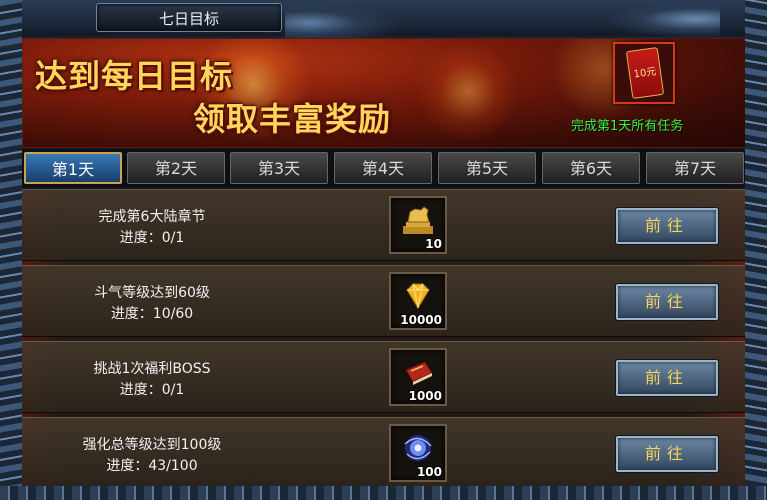  I want to click on task-row: 挑战1次福利BOSS 进度：0/1 1000 前往, so click(384, 377).